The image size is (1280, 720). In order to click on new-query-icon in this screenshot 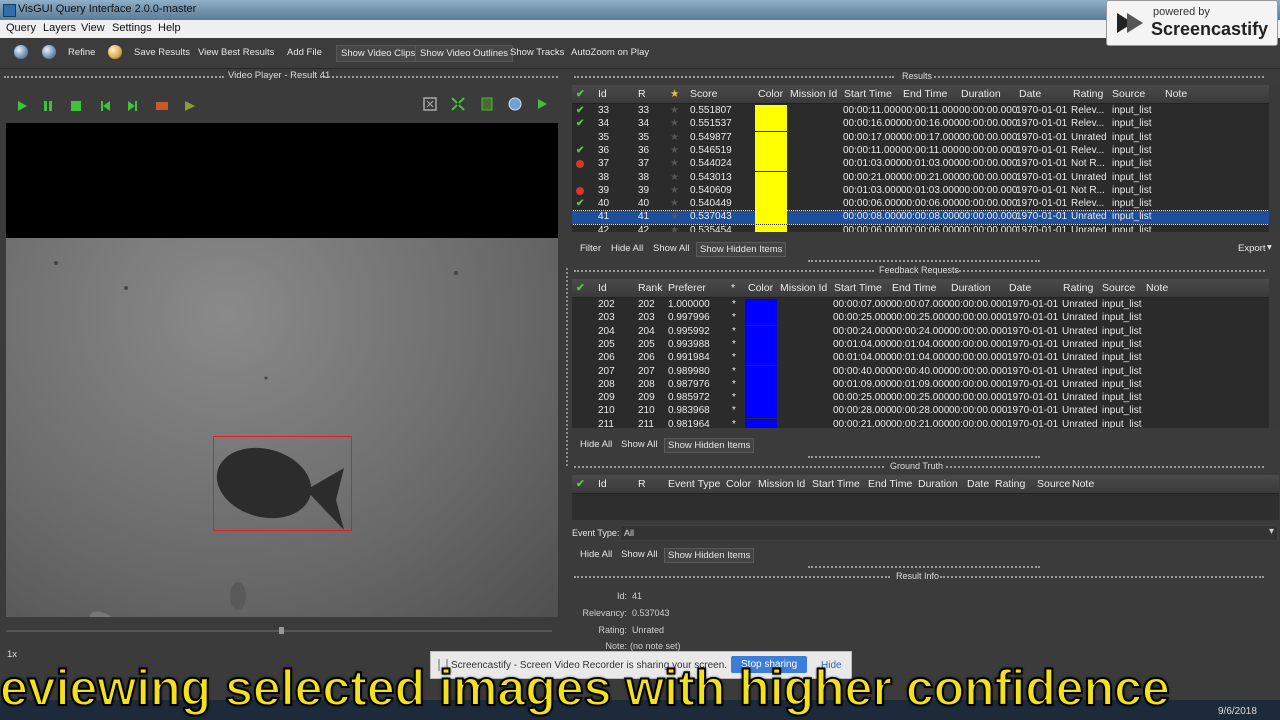, I will do `click(21, 52)`.